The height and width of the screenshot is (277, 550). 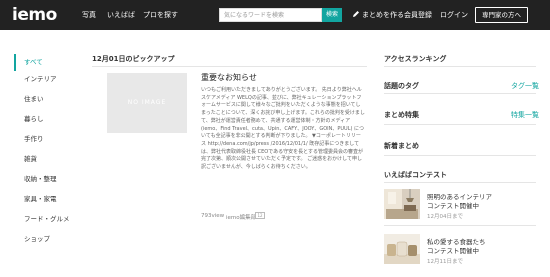 What do you see at coordinates (229, 77) in the screenshot?
I see `article-title: 重要なお知らせ` at bounding box center [229, 77].